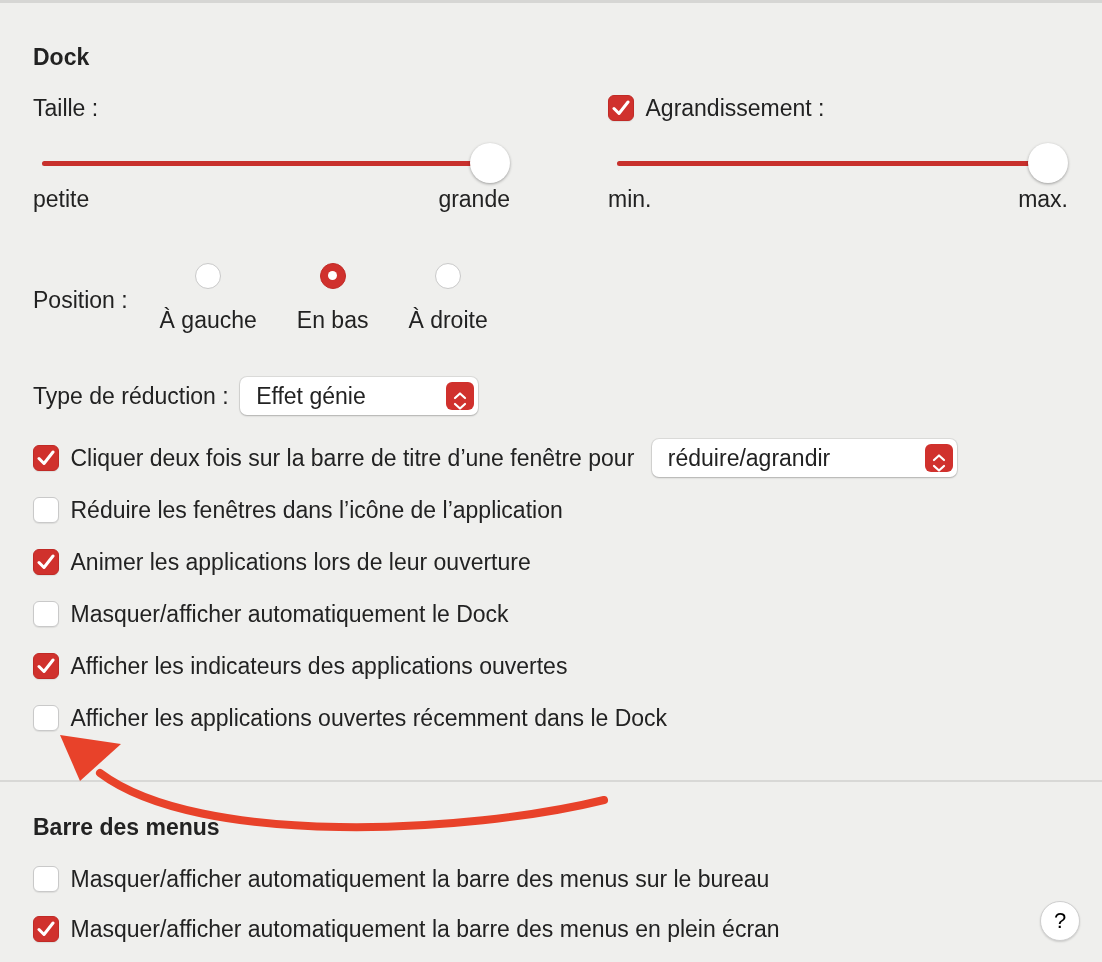  What do you see at coordinates (66, 108) in the screenshot?
I see `slider-label: Taille :` at bounding box center [66, 108].